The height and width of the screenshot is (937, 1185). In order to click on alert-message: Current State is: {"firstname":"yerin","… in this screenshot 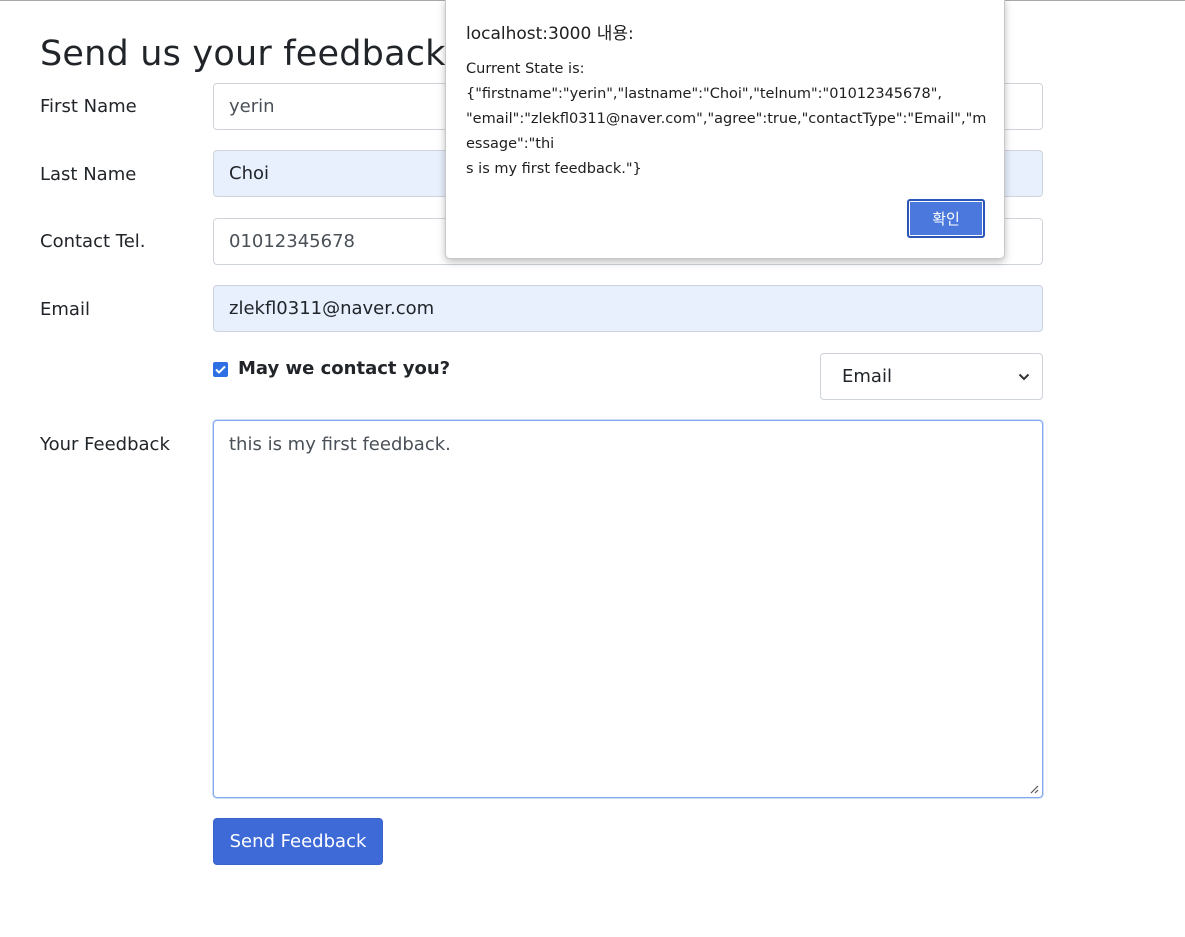, I will do `click(726, 119)`.